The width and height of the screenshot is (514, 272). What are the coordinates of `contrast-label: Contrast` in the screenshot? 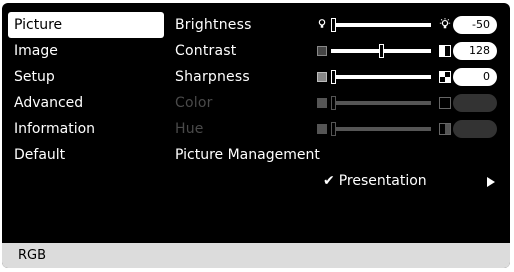 It's located at (206, 51).